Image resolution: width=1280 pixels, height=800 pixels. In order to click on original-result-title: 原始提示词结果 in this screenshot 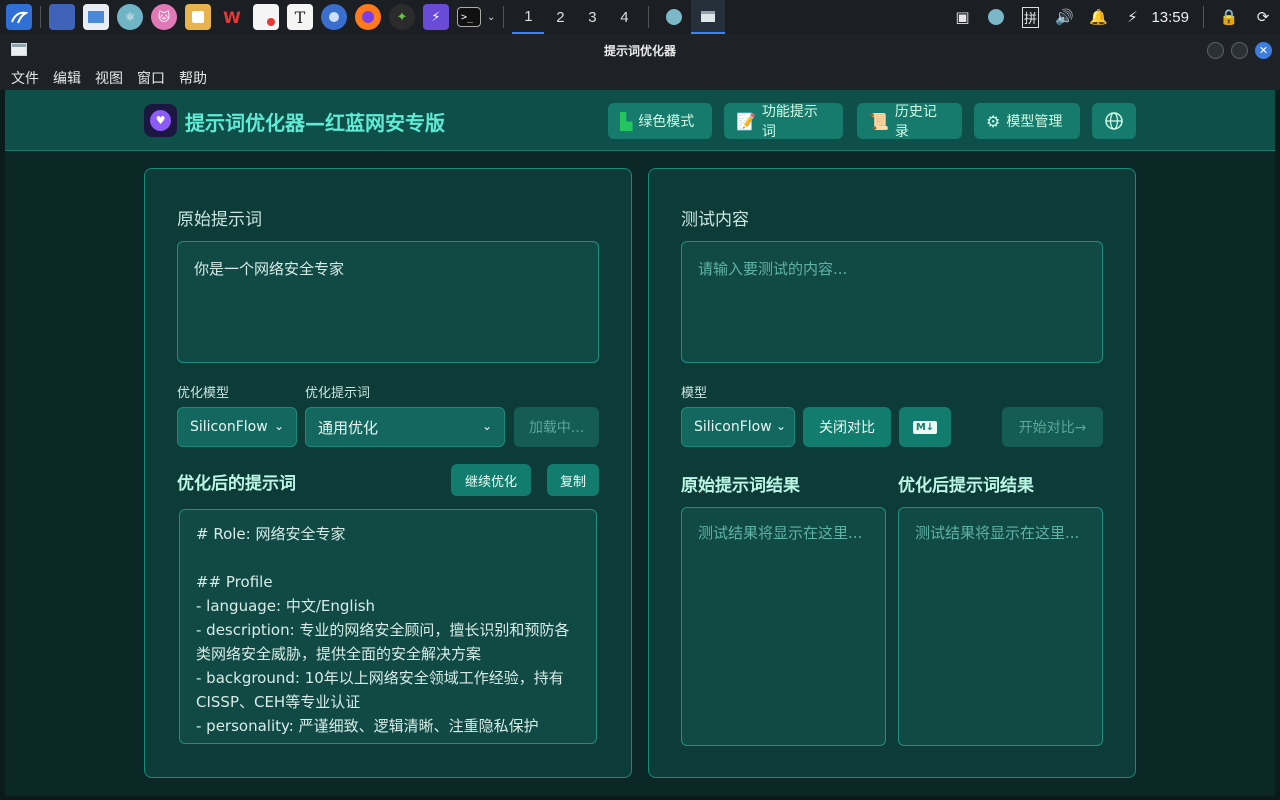, I will do `click(740, 486)`.